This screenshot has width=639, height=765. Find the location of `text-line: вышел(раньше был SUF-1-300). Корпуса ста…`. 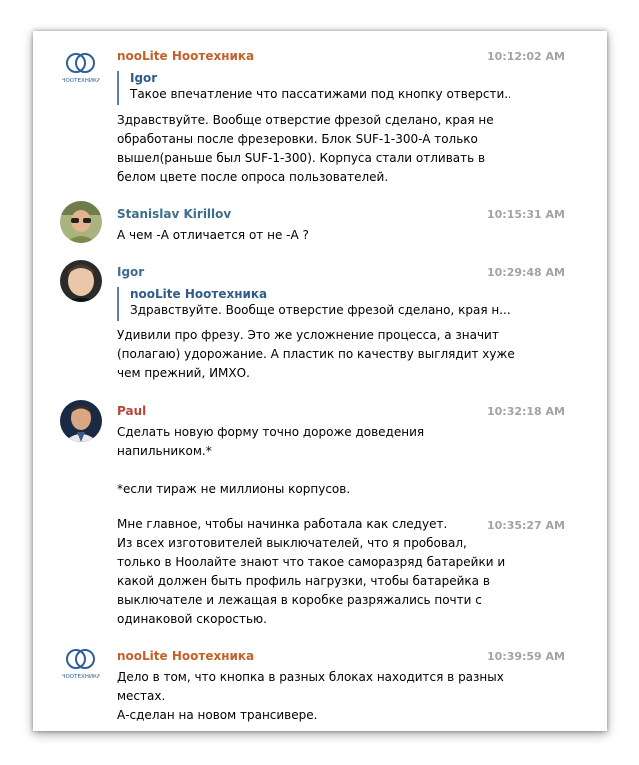

text-line: вышел(раньше был SUF-1-300). Корпуса ста… is located at coordinates (301, 158).